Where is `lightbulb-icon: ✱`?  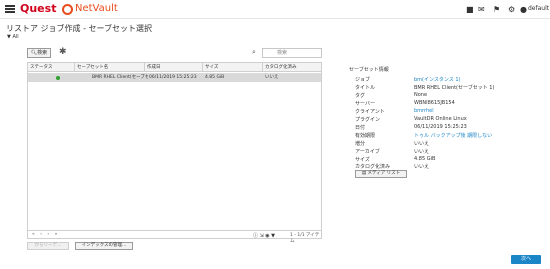
lightbulb-icon: ✱ is located at coordinates (63, 52).